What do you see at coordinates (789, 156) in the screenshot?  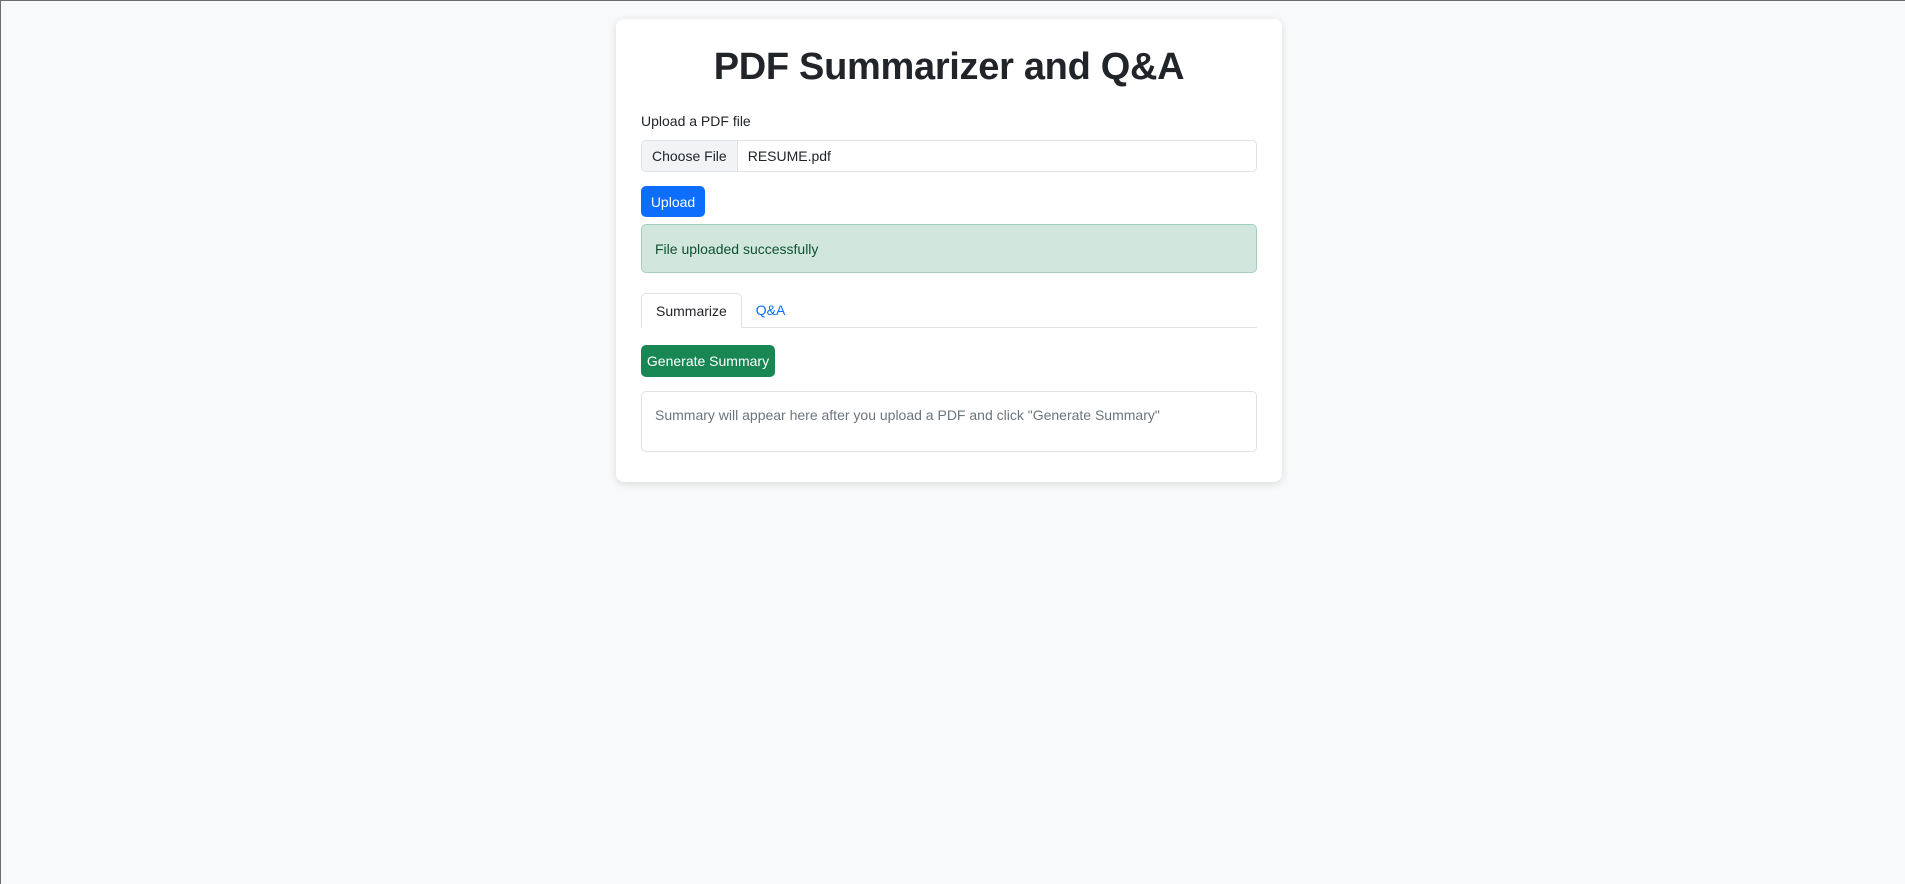 I see `selected-file-name: RESUME.pdf` at bounding box center [789, 156].